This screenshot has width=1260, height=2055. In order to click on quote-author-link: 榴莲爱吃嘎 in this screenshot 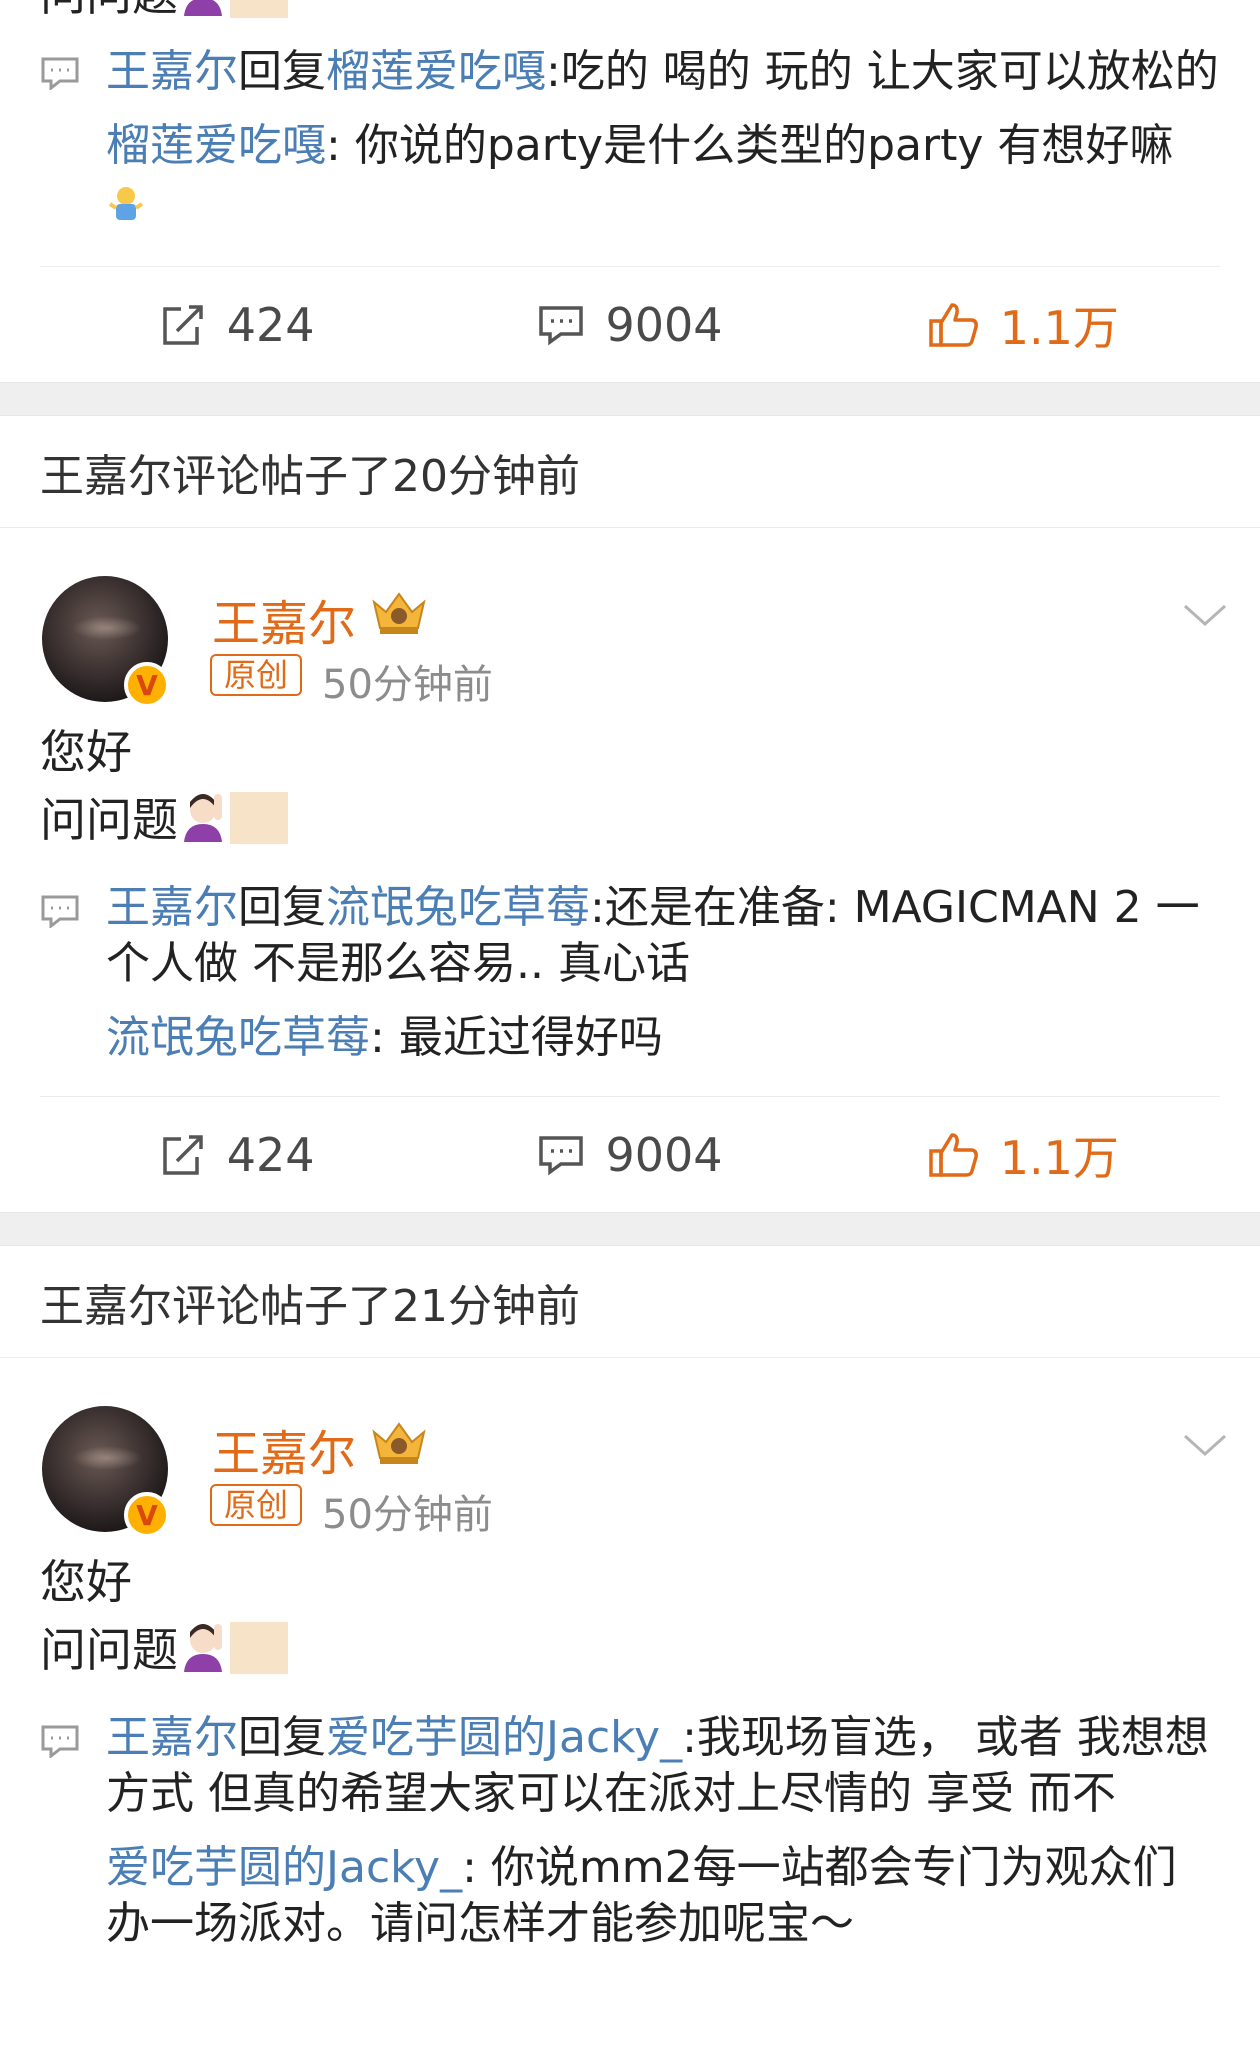, I will do `click(216, 145)`.